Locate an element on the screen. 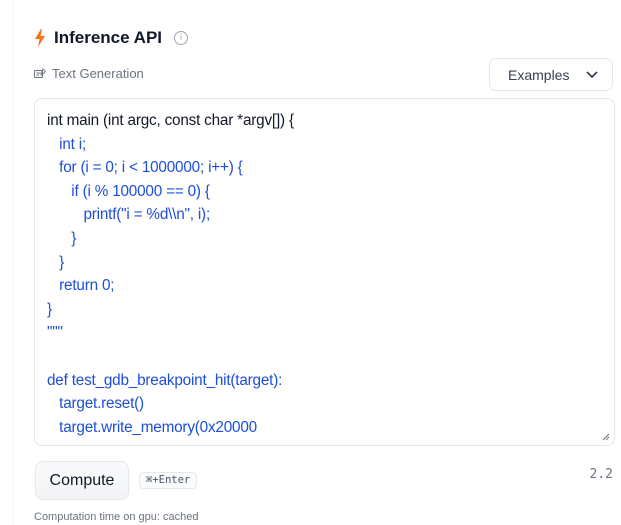 The height and width of the screenshot is (525, 621). text-generation-icon is located at coordinates (40, 72).